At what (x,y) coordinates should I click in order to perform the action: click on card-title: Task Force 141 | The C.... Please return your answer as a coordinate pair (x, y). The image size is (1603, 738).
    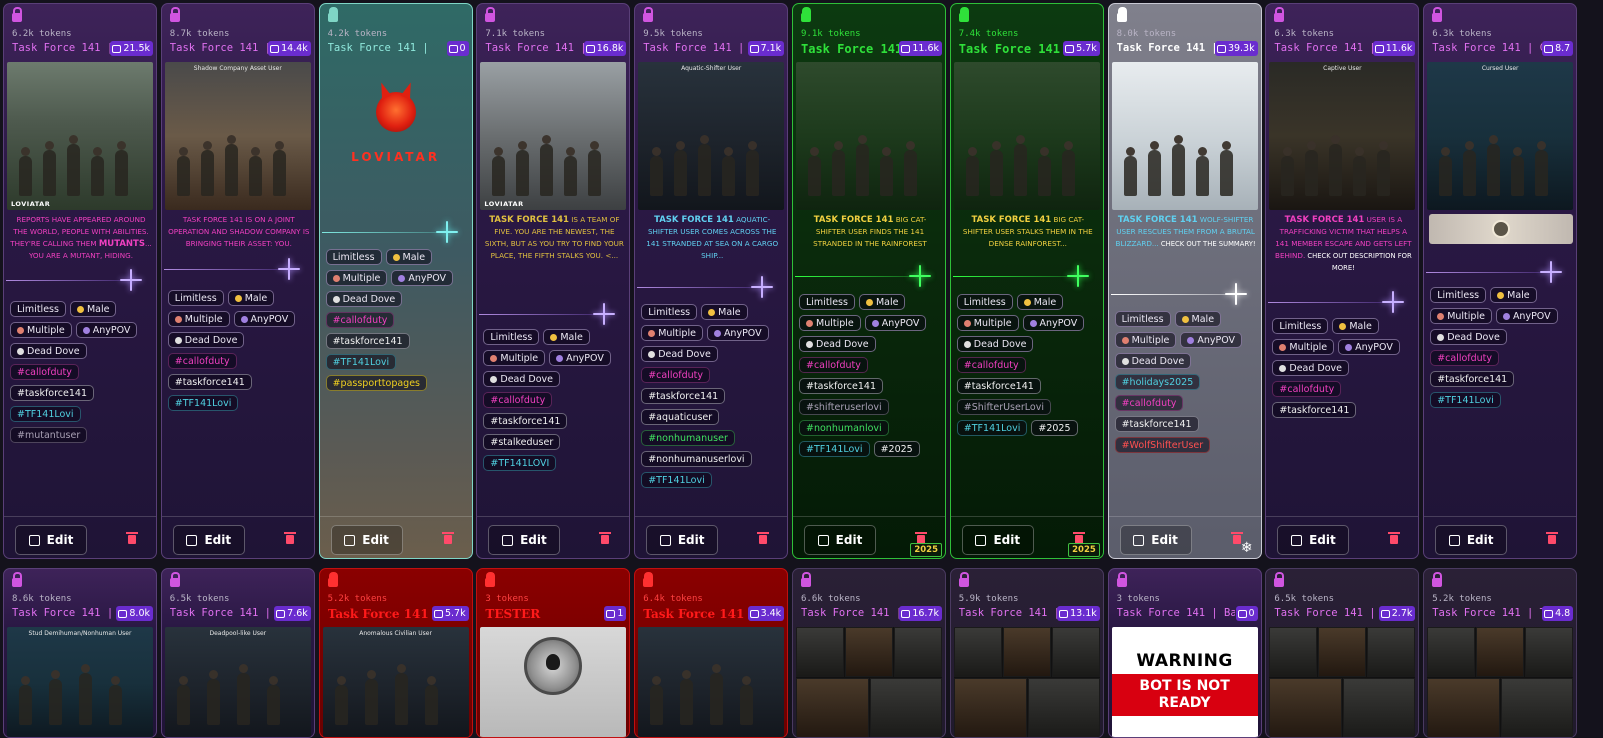
    Looking at the image, I should click on (1491, 613).